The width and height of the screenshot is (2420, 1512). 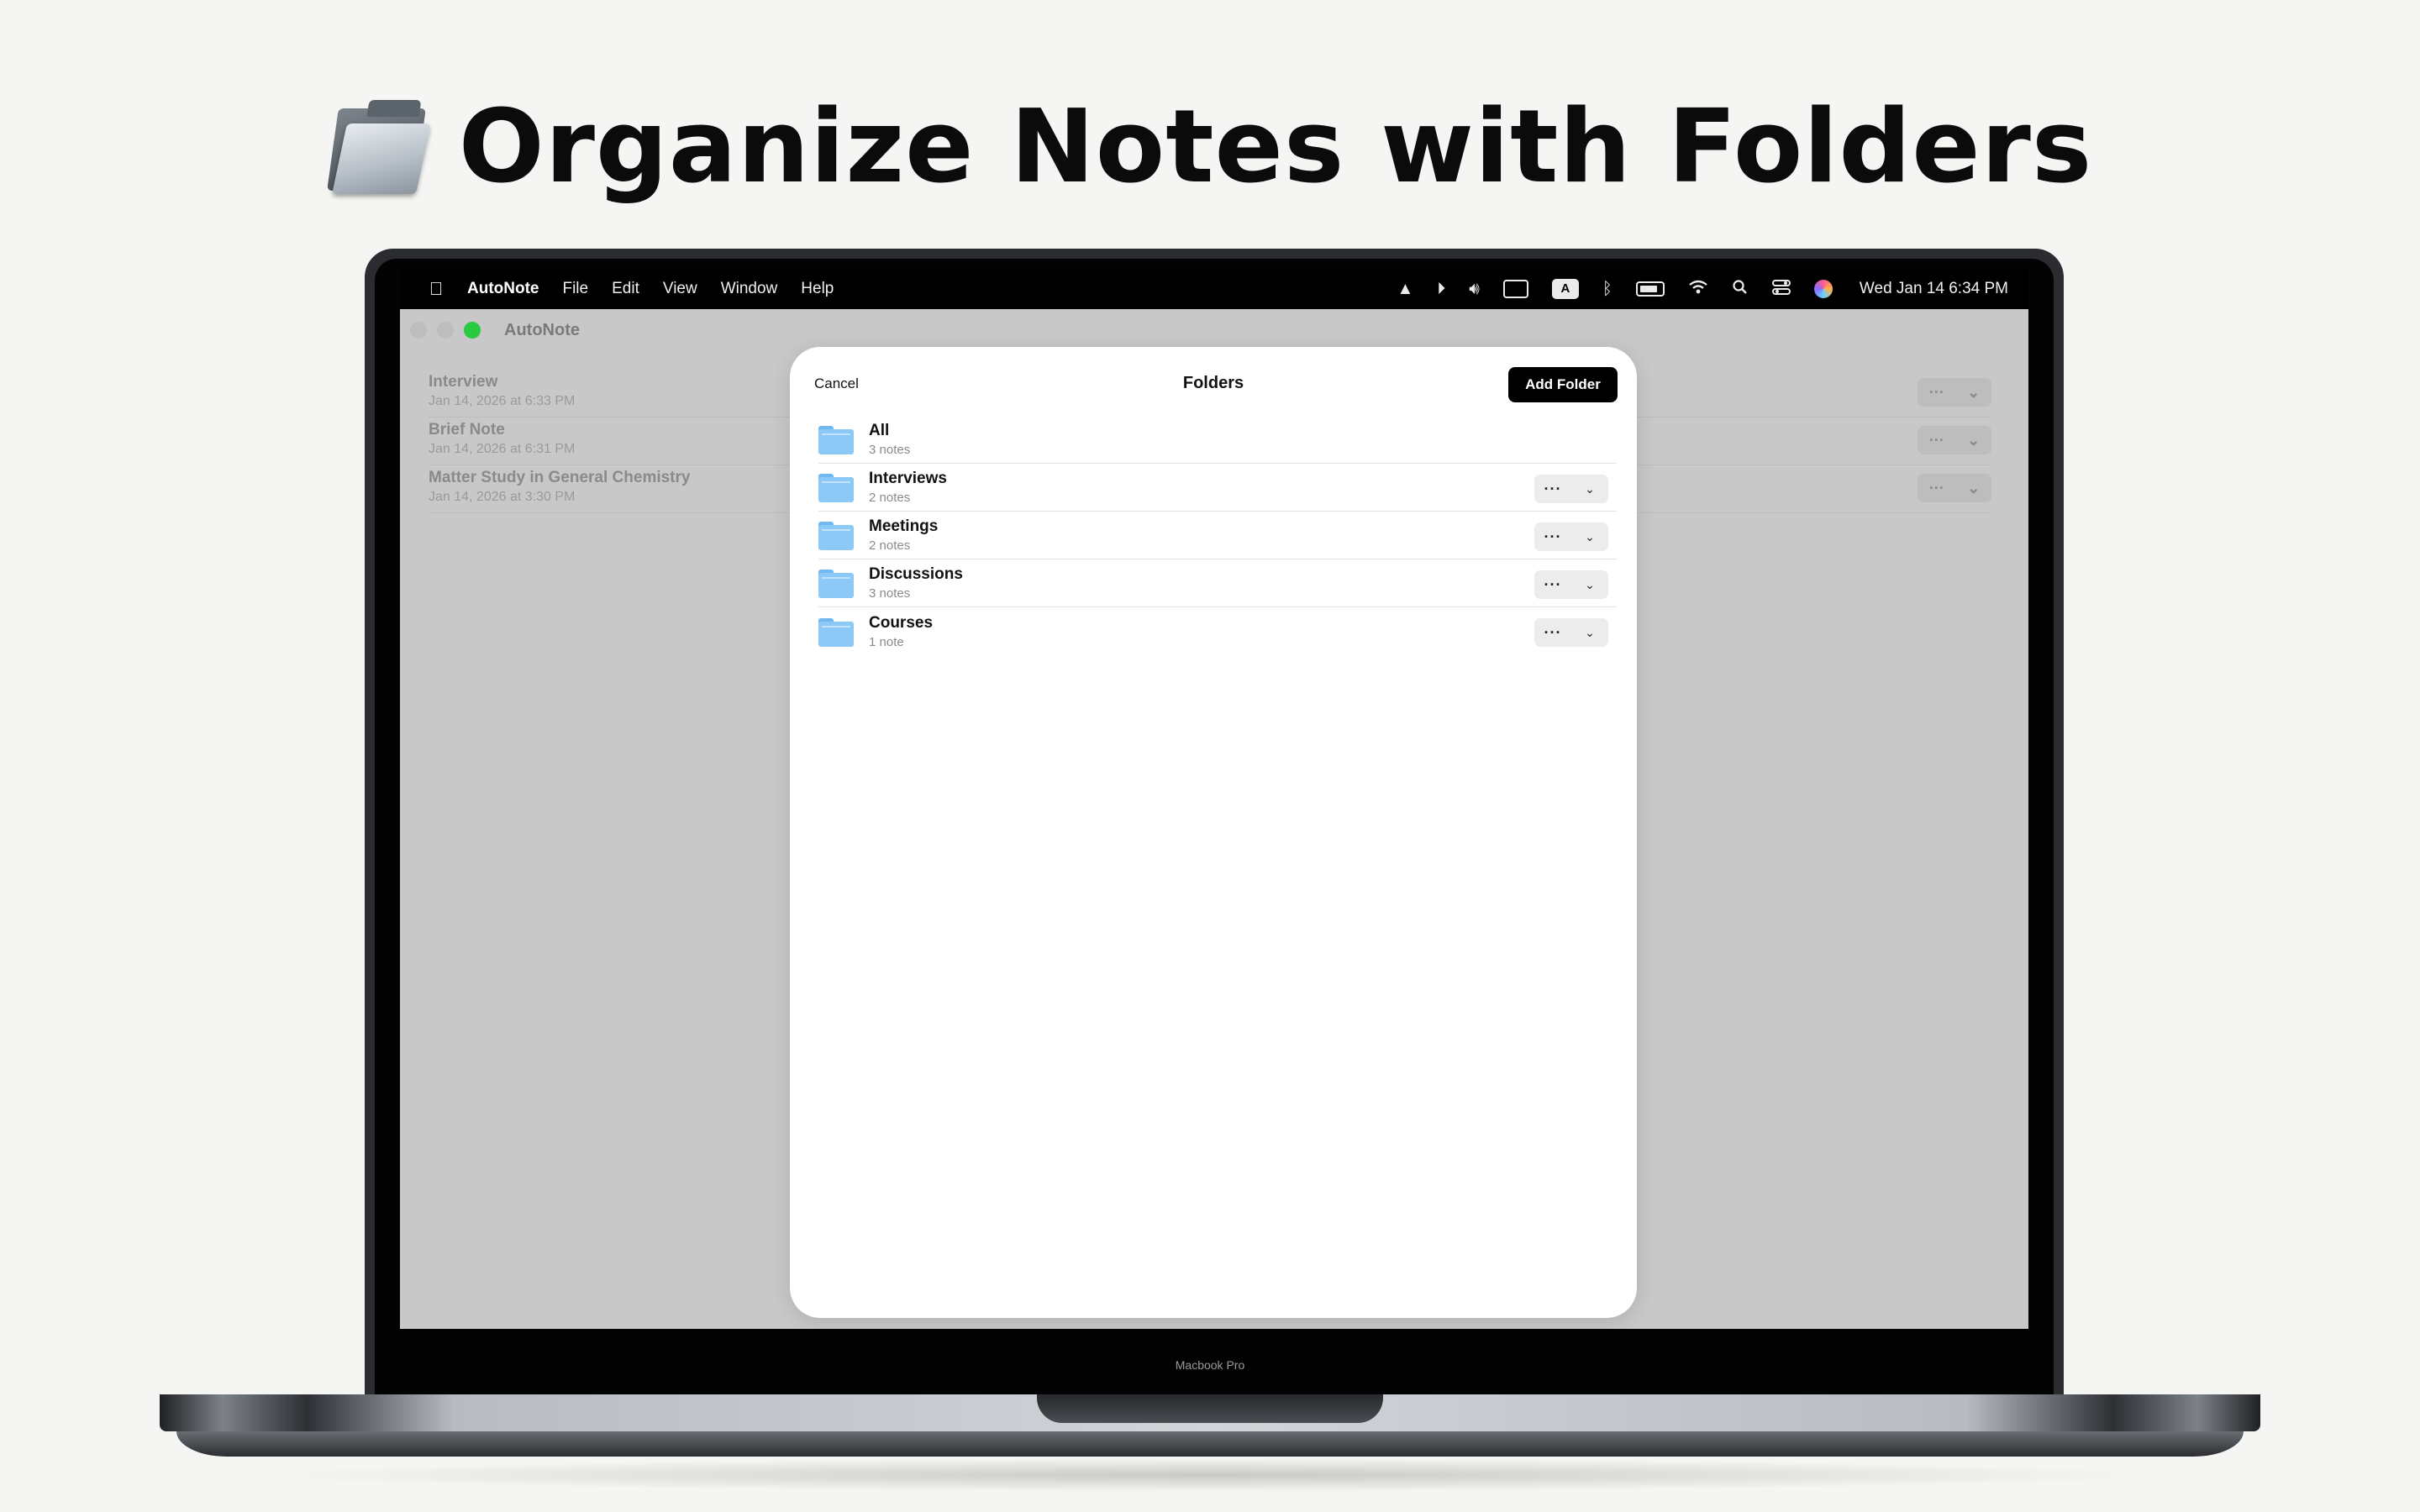 What do you see at coordinates (1934, 289) in the screenshot?
I see `menu-clock: Wed Jan 14 6:34 PM` at bounding box center [1934, 289].